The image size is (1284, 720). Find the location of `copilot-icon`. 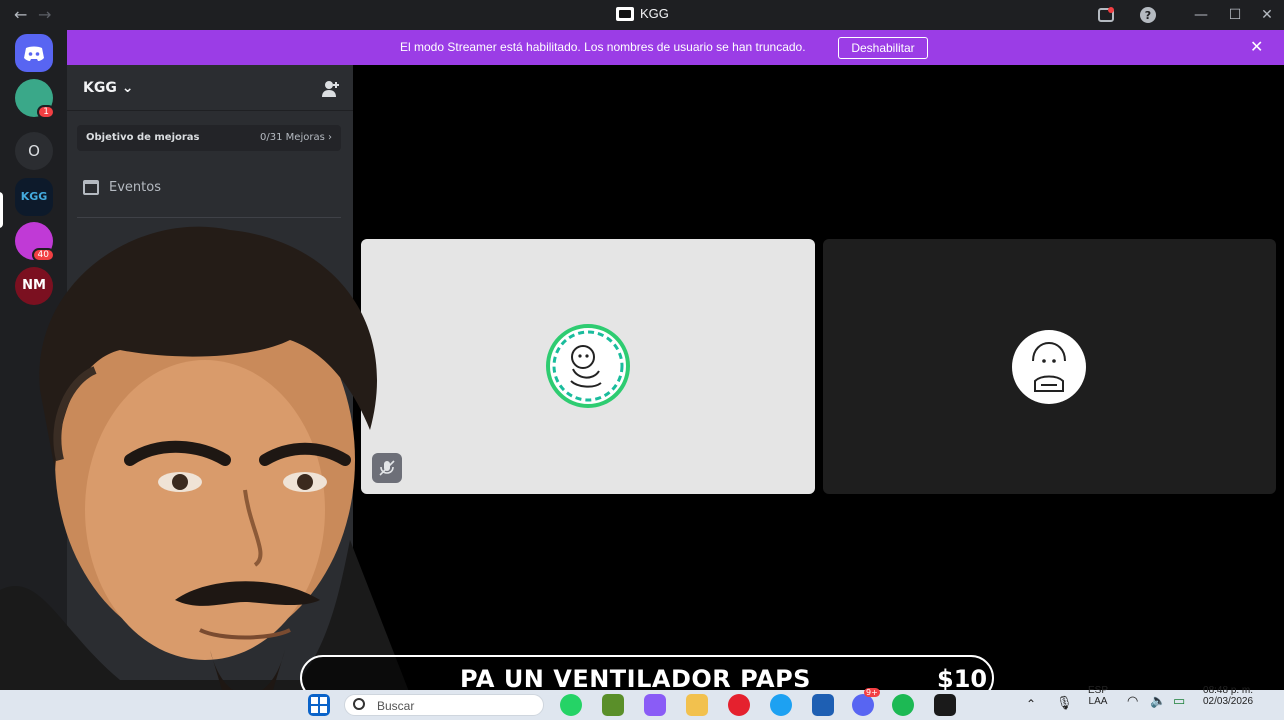

copilot-icon is located at coordinates (655, 705).